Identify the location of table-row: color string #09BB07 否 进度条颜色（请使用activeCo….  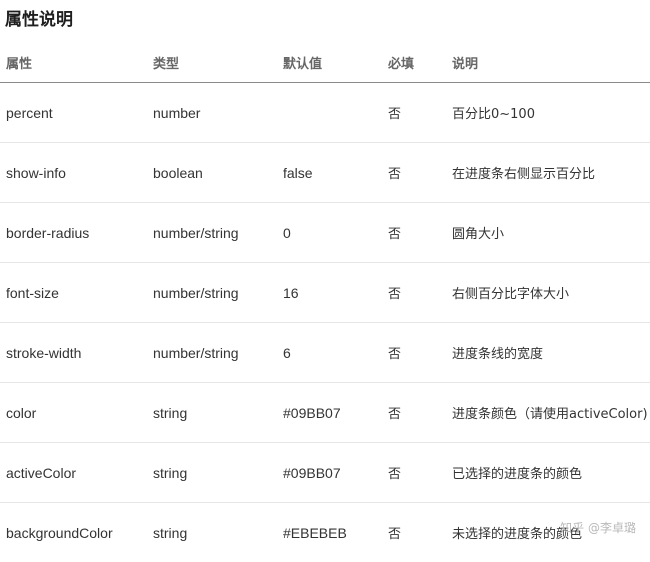
(325, 413).